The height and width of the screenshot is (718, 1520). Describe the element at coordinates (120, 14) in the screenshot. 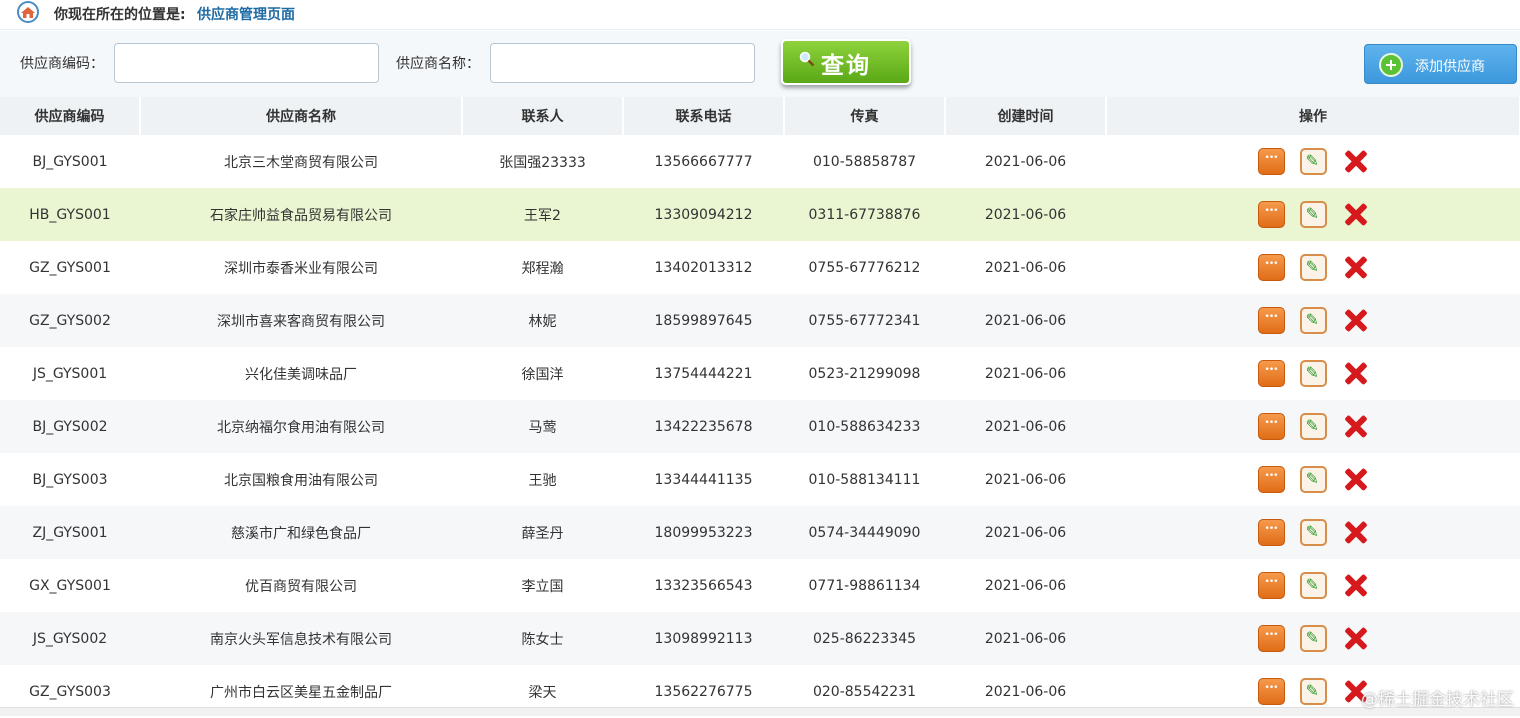

I see `breadcrumb-prefix: 你现在所在的位置是:` at that location.